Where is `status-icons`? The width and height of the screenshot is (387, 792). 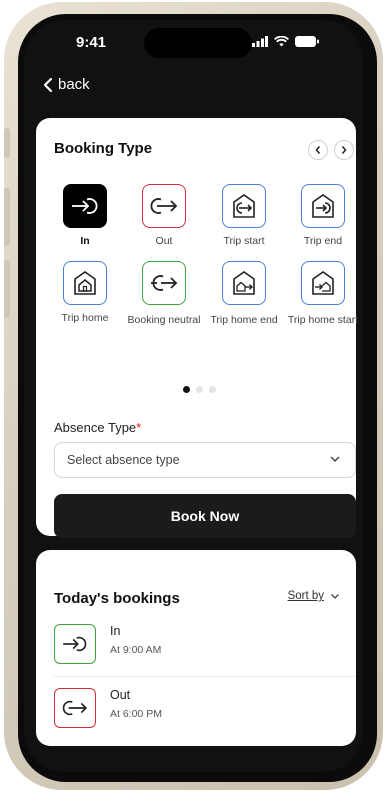 status-icons is located at coordinates (285, 41).